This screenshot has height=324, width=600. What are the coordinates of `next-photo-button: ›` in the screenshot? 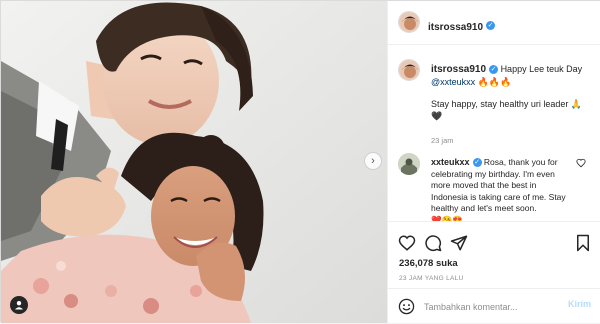 It's located at (373, 161).